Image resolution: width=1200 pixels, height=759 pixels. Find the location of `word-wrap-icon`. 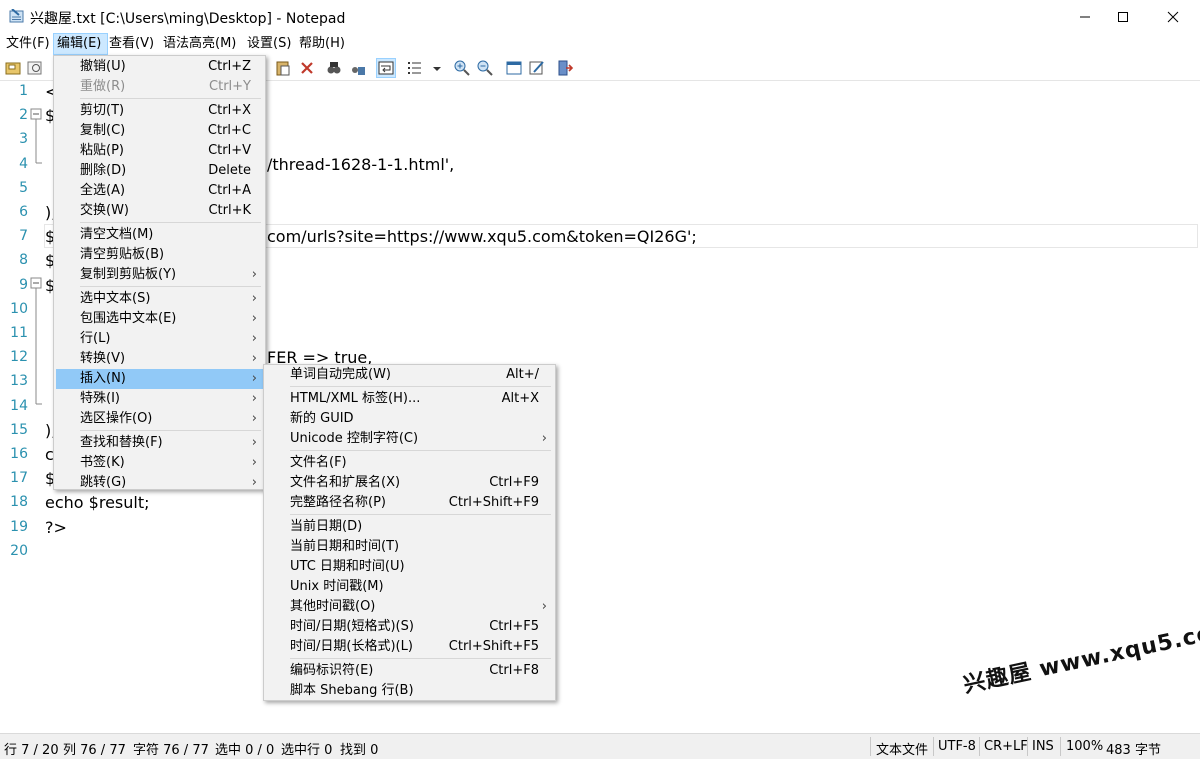

word-wrap-icon is located at coordinates (386, 68).